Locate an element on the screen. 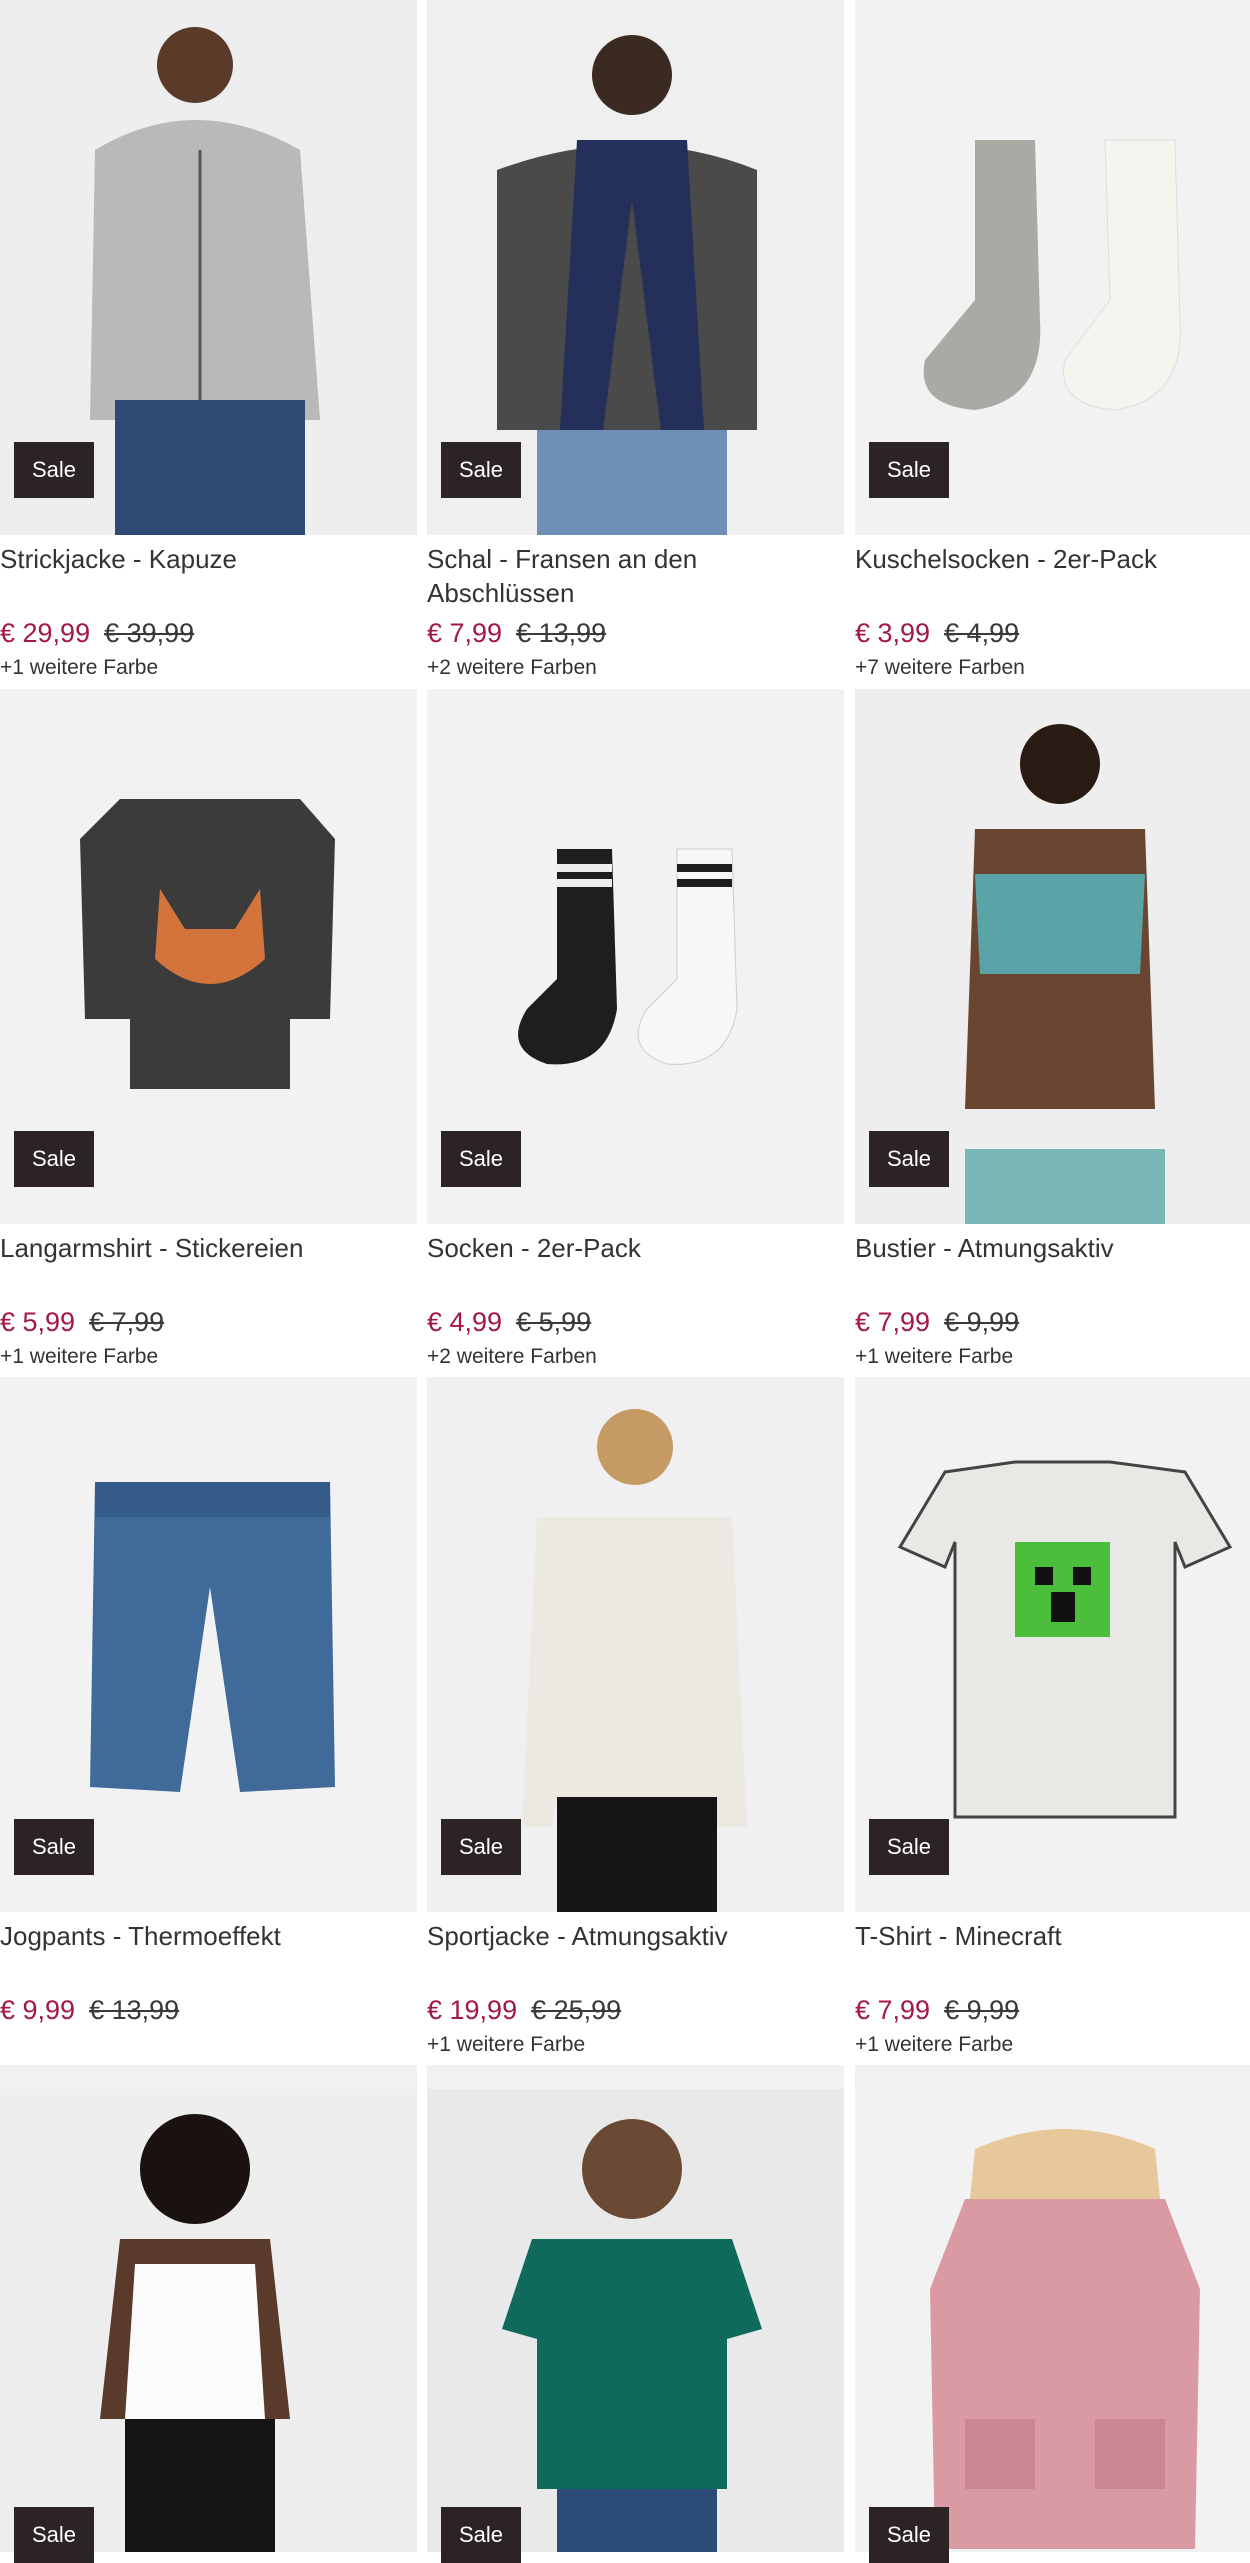 The height and width of the screenshot is (2563, 1250). product-name: Strickjacke - Kapuze is located at coordinates (202, 559).